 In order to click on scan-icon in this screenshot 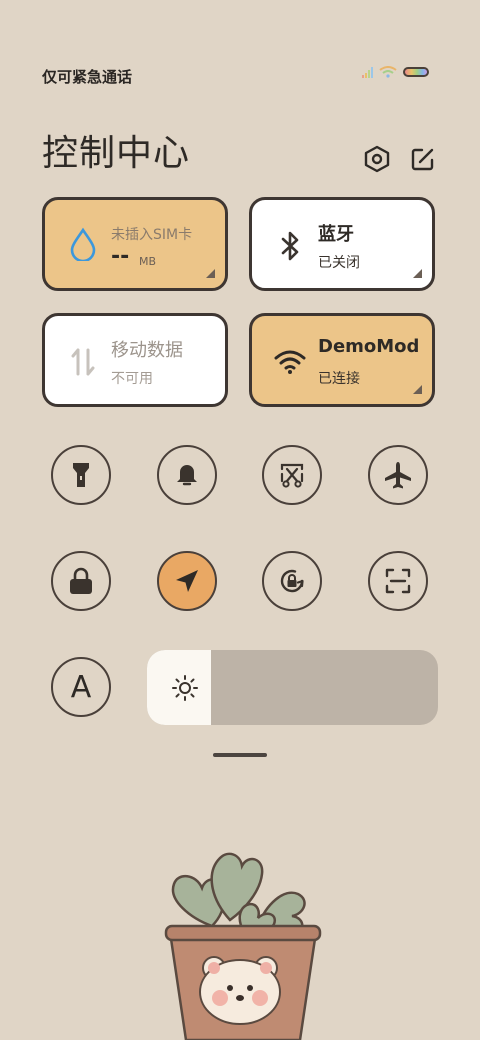, I will do `click(398, 581)`.